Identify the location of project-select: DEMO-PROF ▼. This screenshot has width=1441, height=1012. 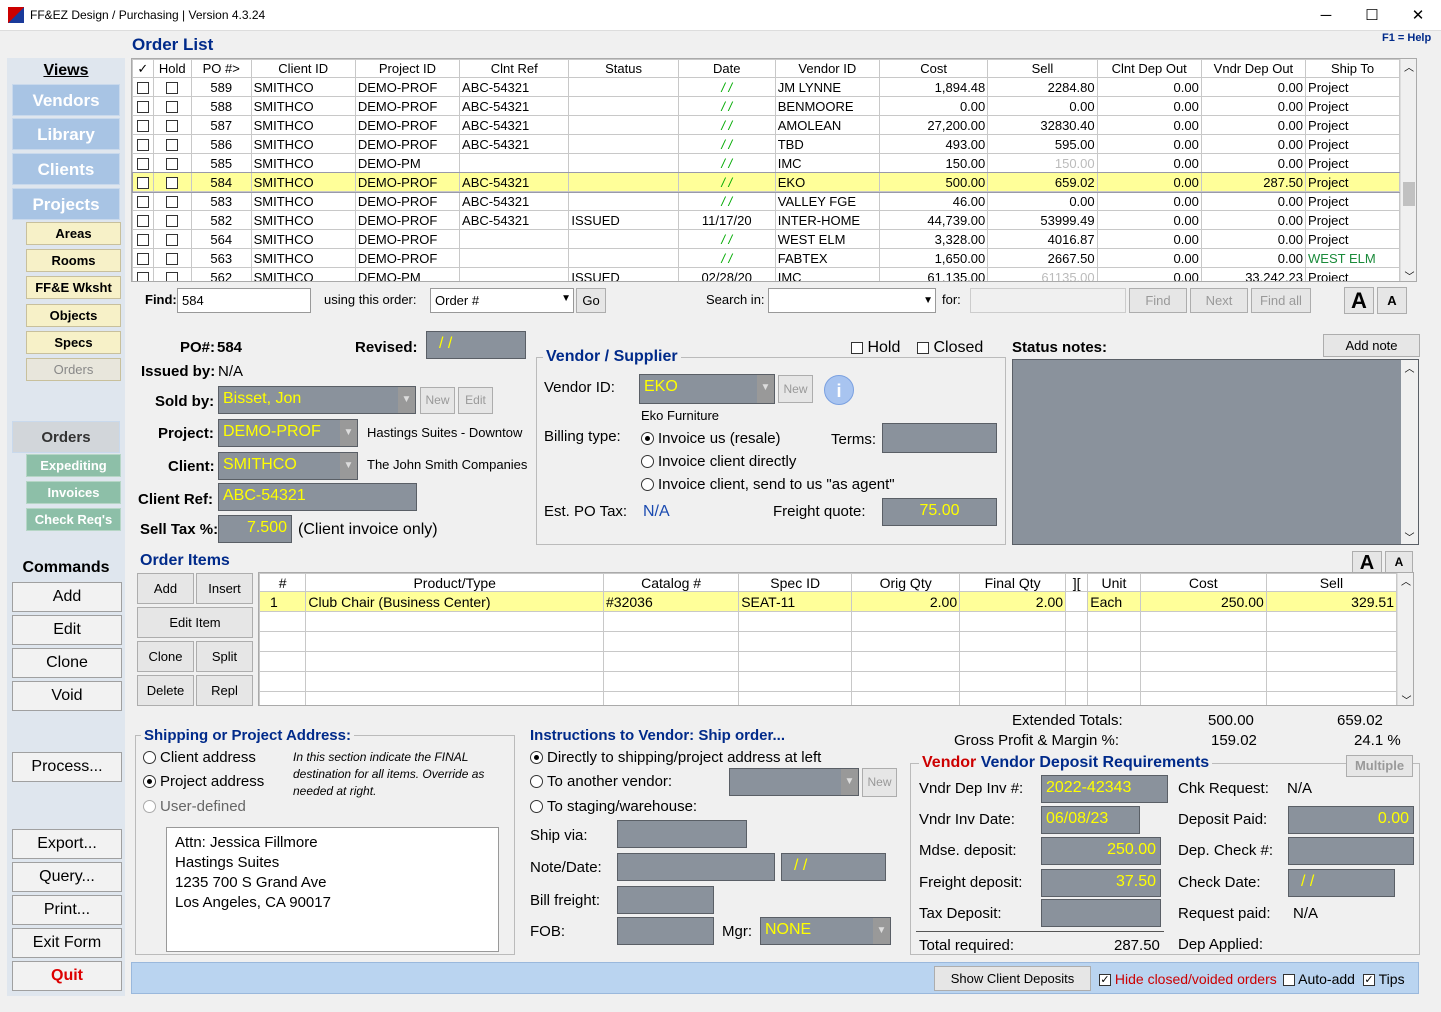
(288, 433).